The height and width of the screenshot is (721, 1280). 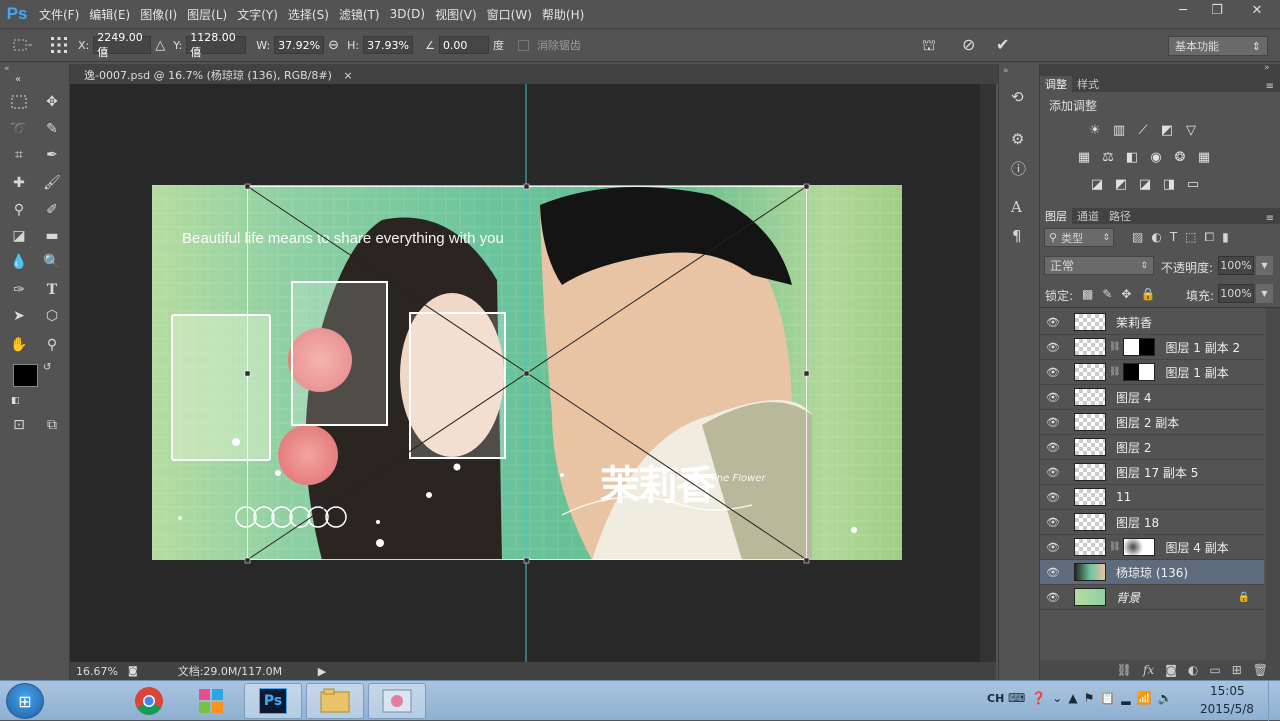 What do you see at coordinates (207, 14) in the screenshot?
I see `menu-layer: 图层(L)` at bounding box center [207, 14].